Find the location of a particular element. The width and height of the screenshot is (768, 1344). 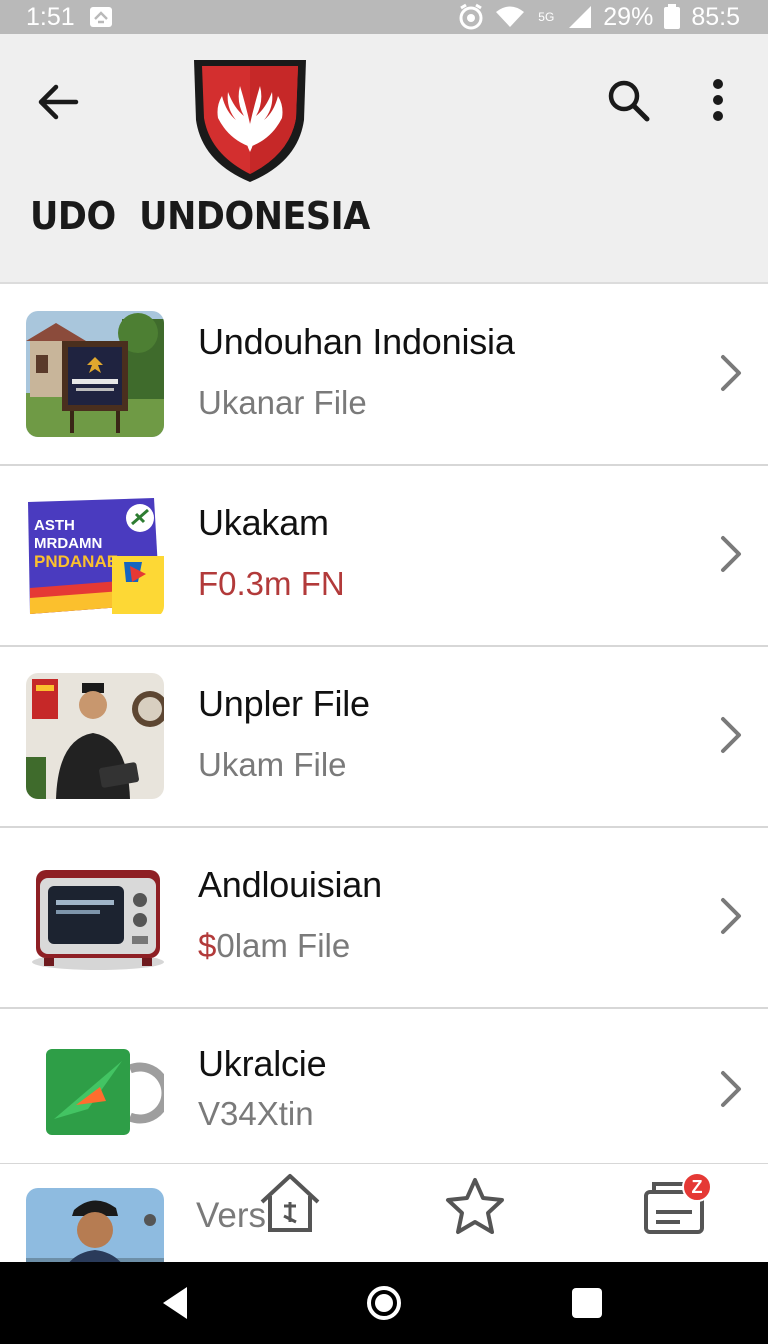

more-vert-icon is located at coordinates (718, 100).